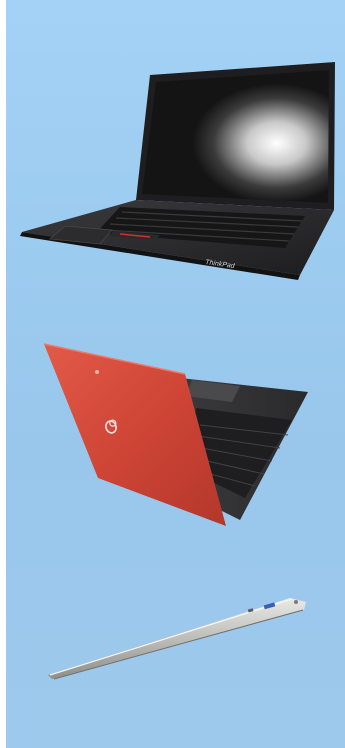 This screenshot has height=748, width=345. Describe the element at coordinates (97, 372) in the screenshot. I see `brand-mark` at that location.